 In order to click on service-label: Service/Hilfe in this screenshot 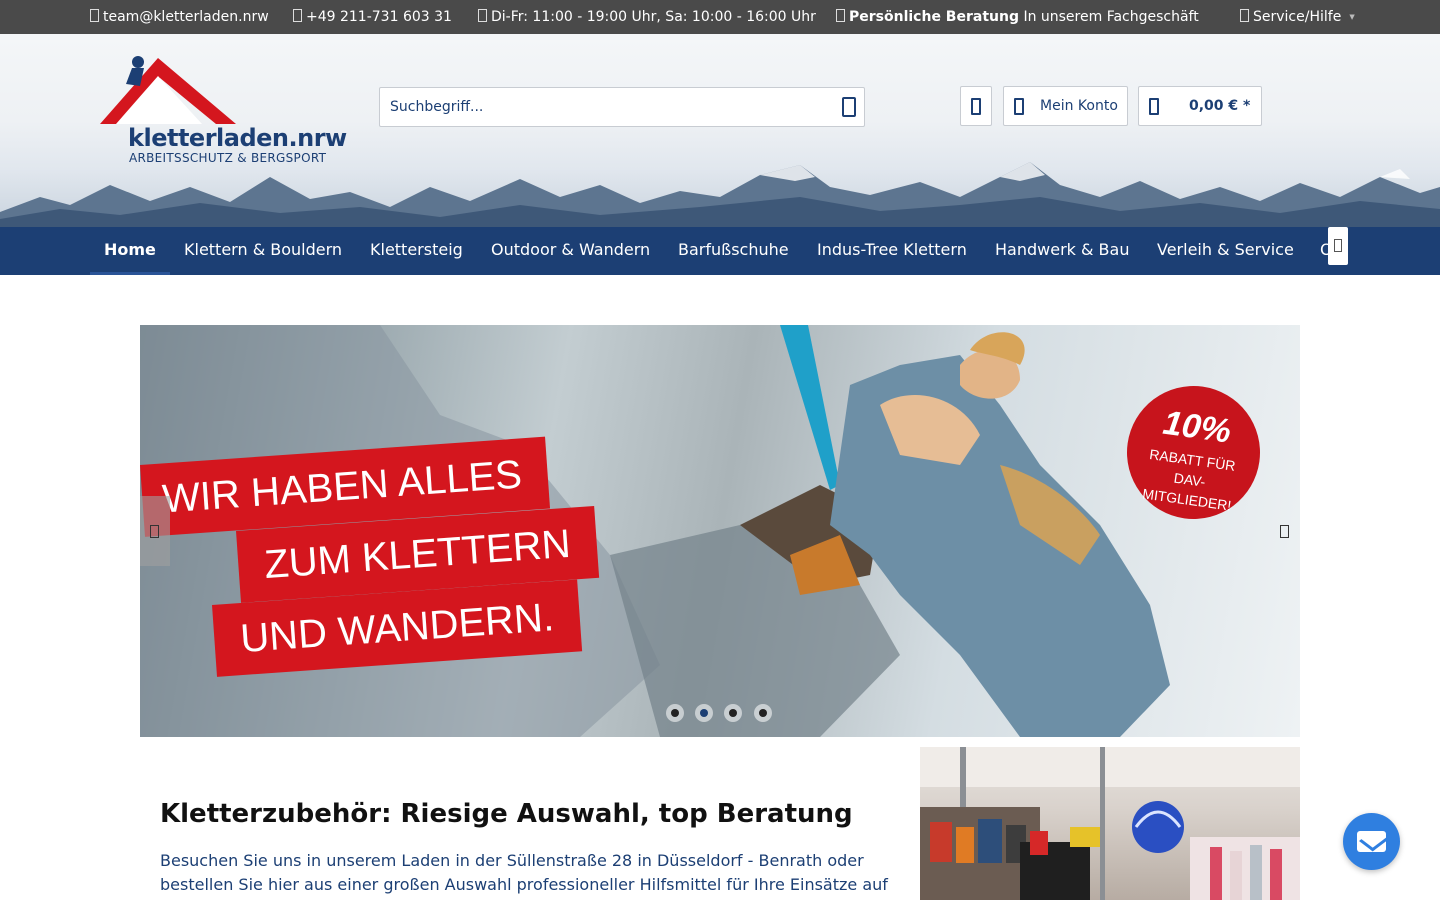, I will do `click(1297, 17)`.